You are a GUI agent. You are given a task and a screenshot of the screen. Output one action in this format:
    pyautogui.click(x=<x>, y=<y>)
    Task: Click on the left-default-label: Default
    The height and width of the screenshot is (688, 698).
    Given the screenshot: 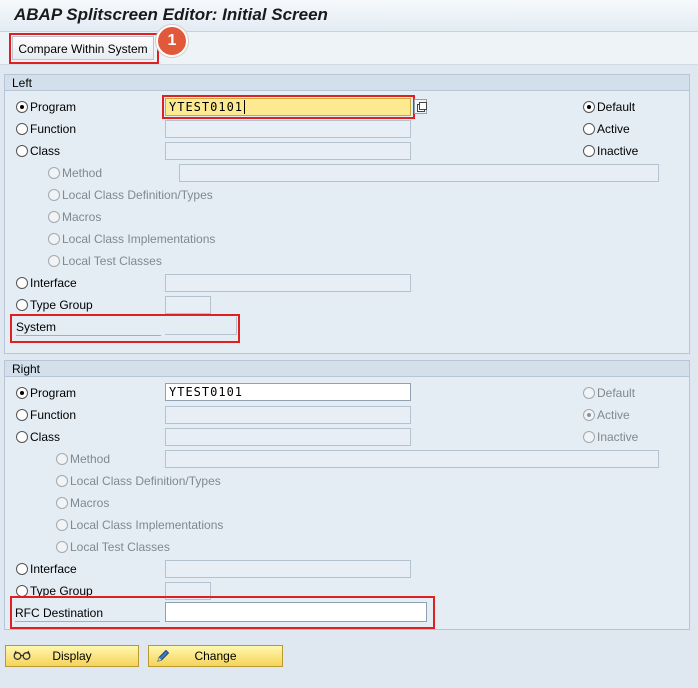 What is the action you would take?
    pyautogui.click(x=616, y=107)
    